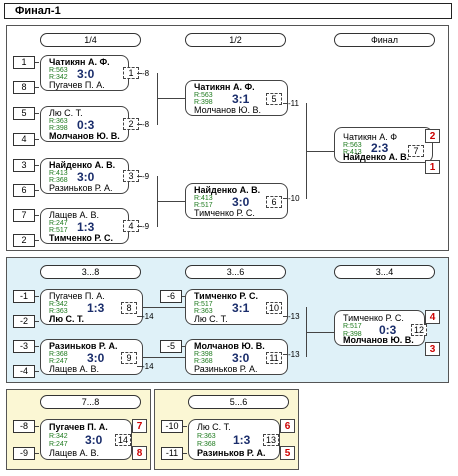 This screenshot has height=476, width=458. Describe the element at coordinates (274, 358) in the screenshot. I see `match-number: 11` at that location.